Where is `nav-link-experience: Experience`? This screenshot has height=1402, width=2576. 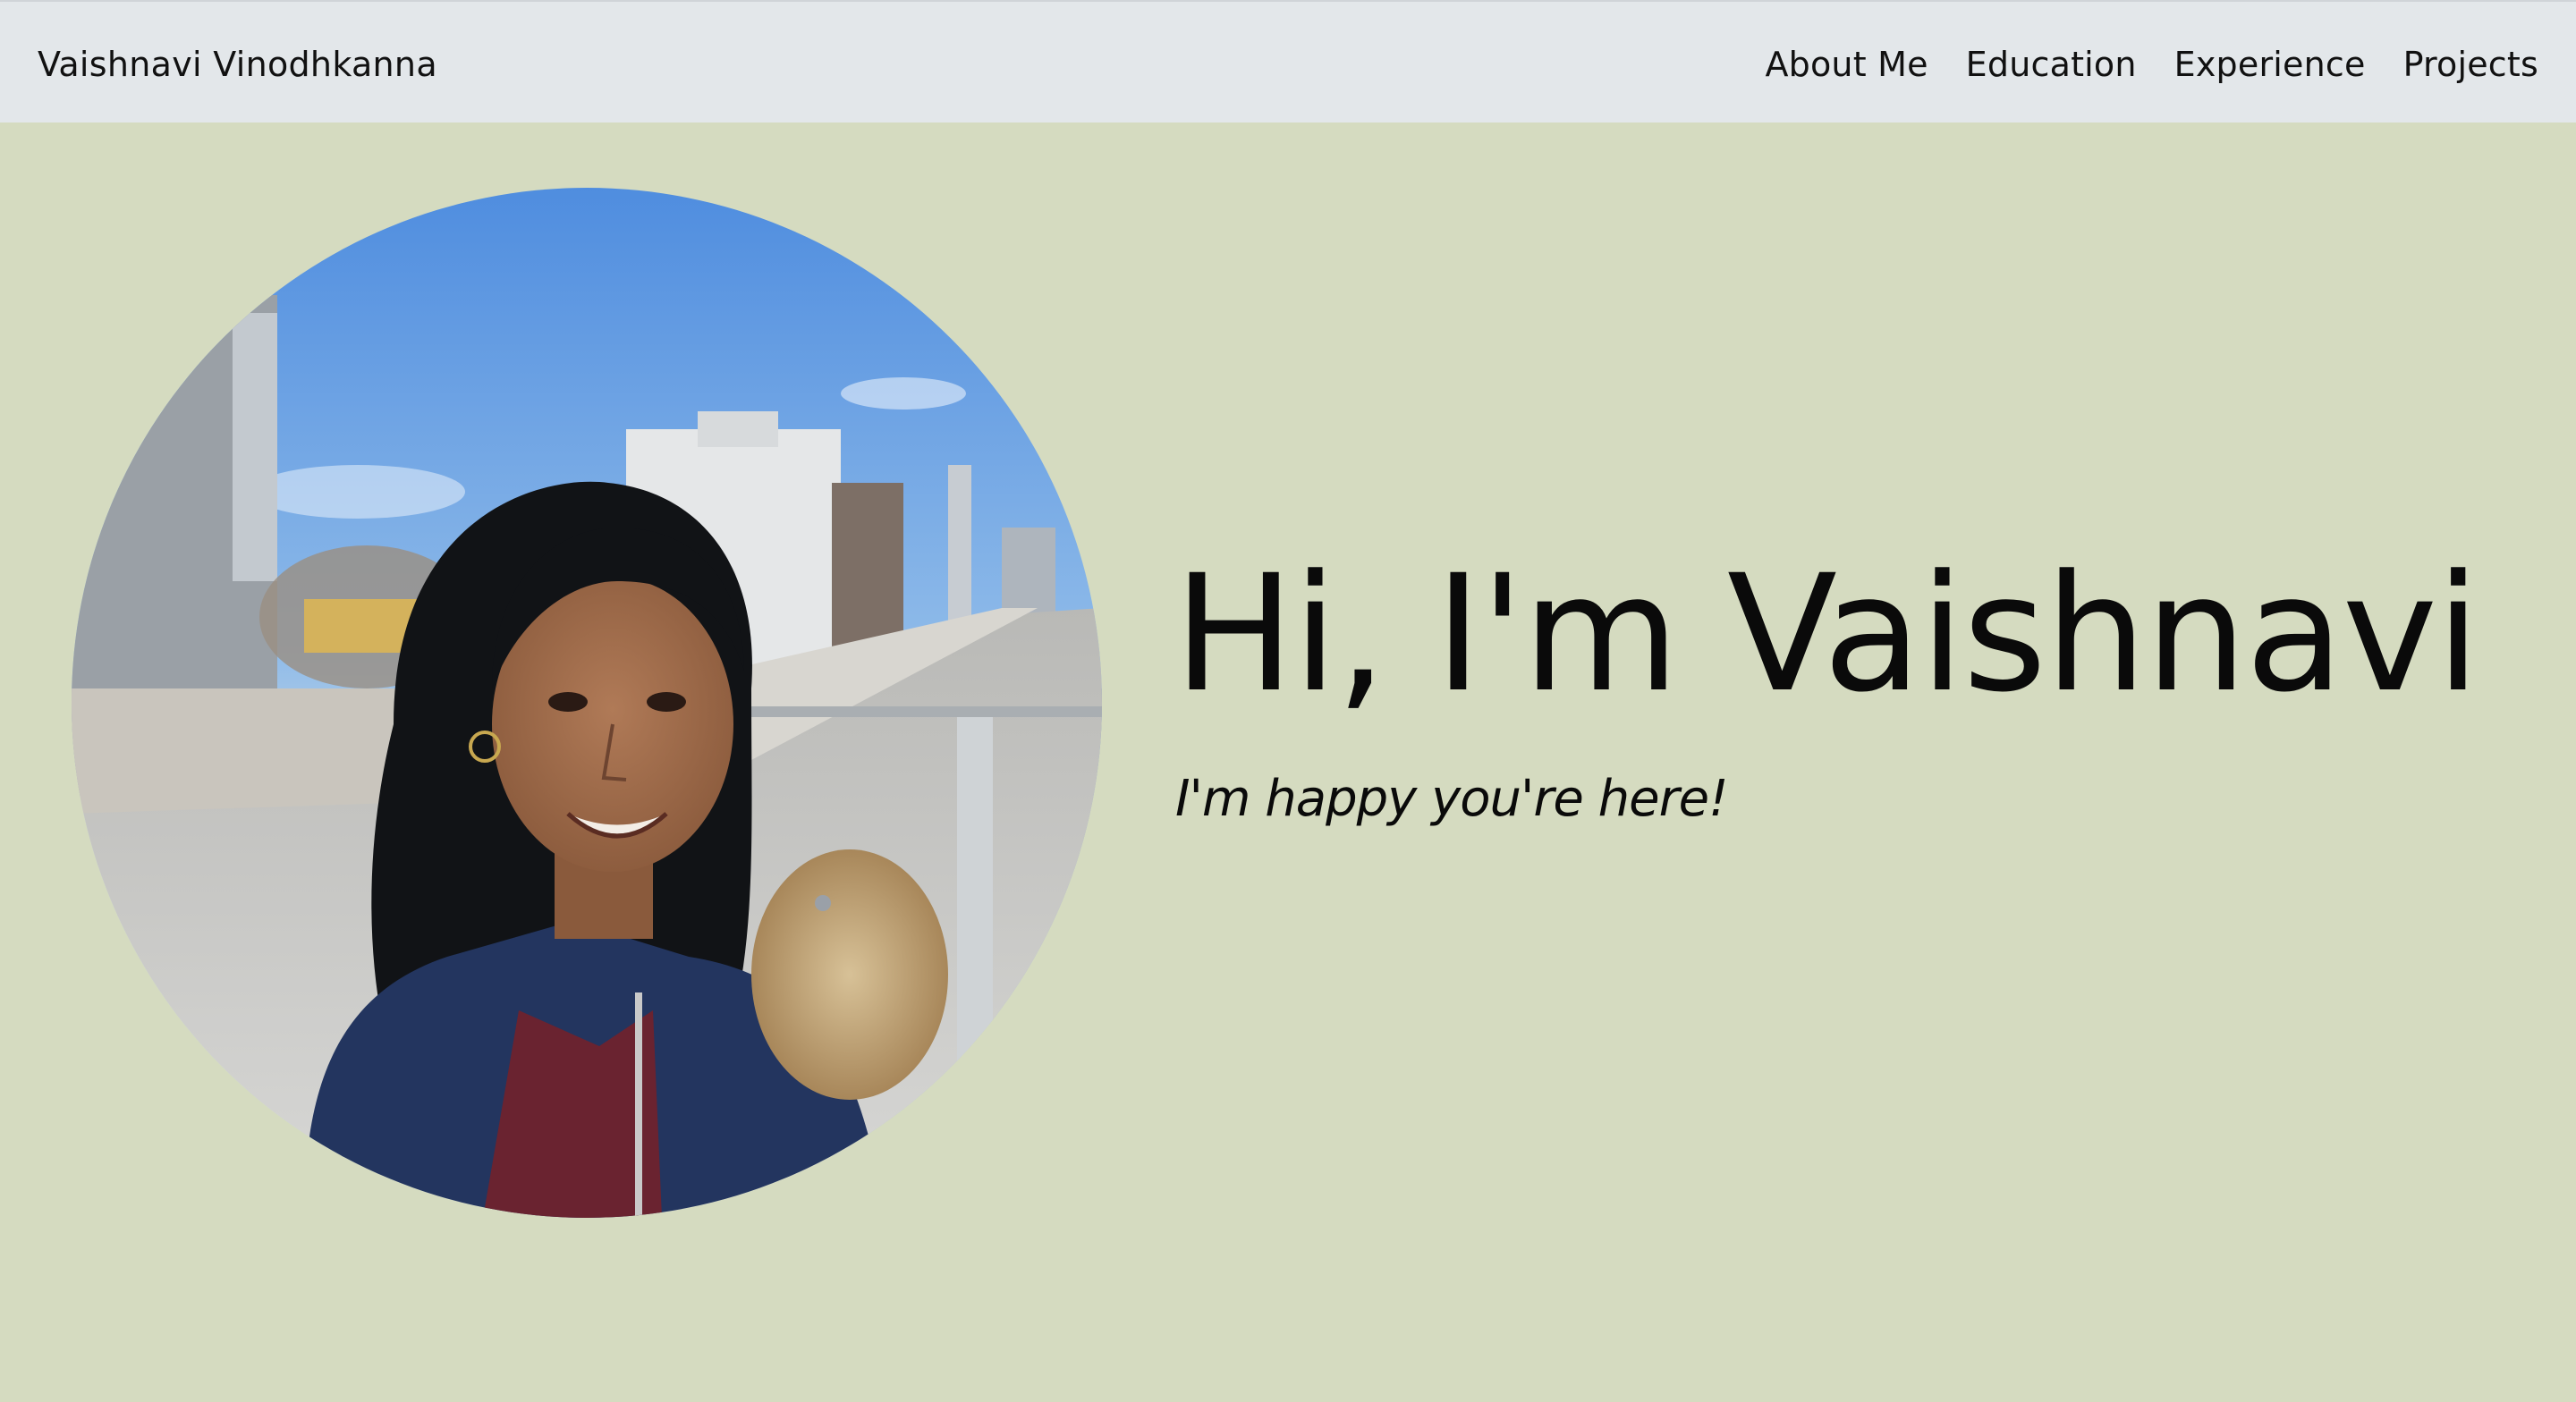
nav-link-experience: Experience is located at coordinates (2270, 64).